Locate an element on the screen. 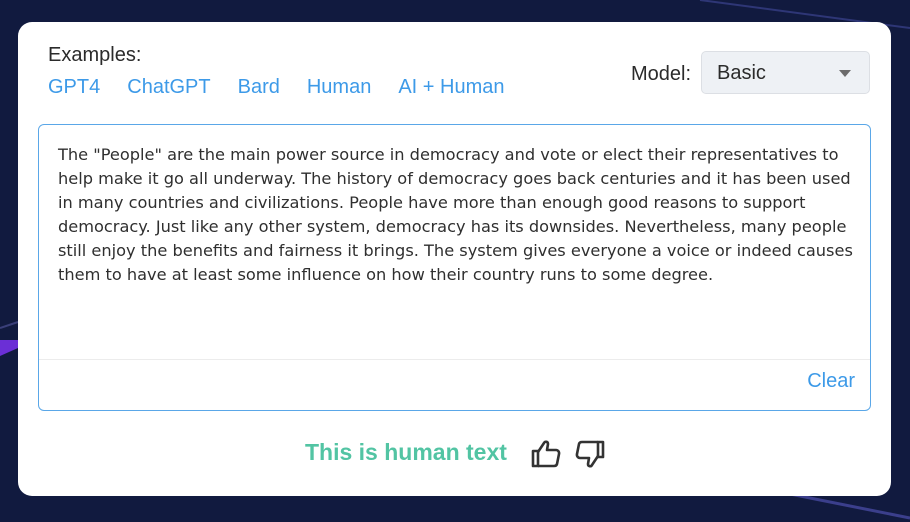 The height and width of the screenshot is (522, 910). example-link-bard: Bard is located at coordinates (259, 87).